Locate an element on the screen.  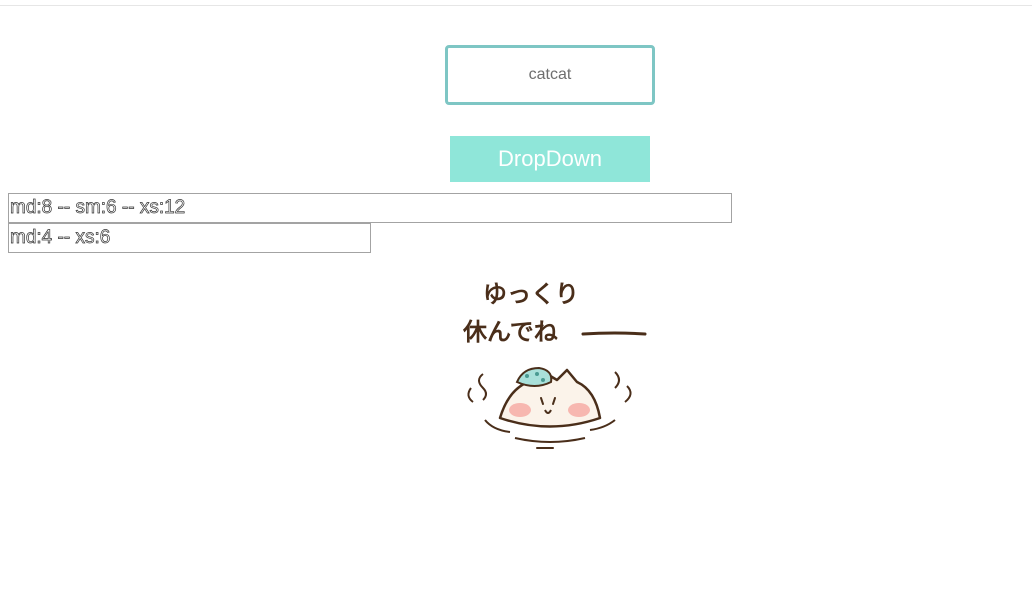
cat-in-bath-sticker: ゆっくり 休んでね is located at coordinates (555, 365).